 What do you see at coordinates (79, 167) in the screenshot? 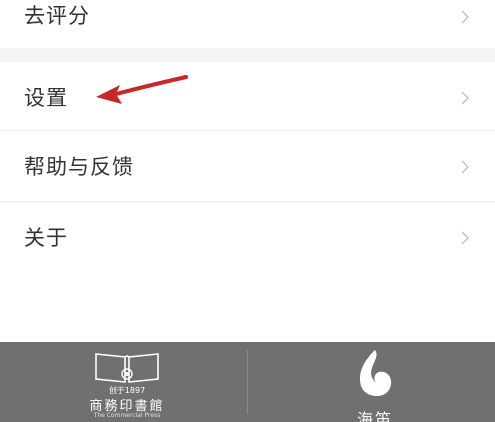
I see `menu-item-help-feedback-label: 帮助与反馈` at bounding box center [79, 167].